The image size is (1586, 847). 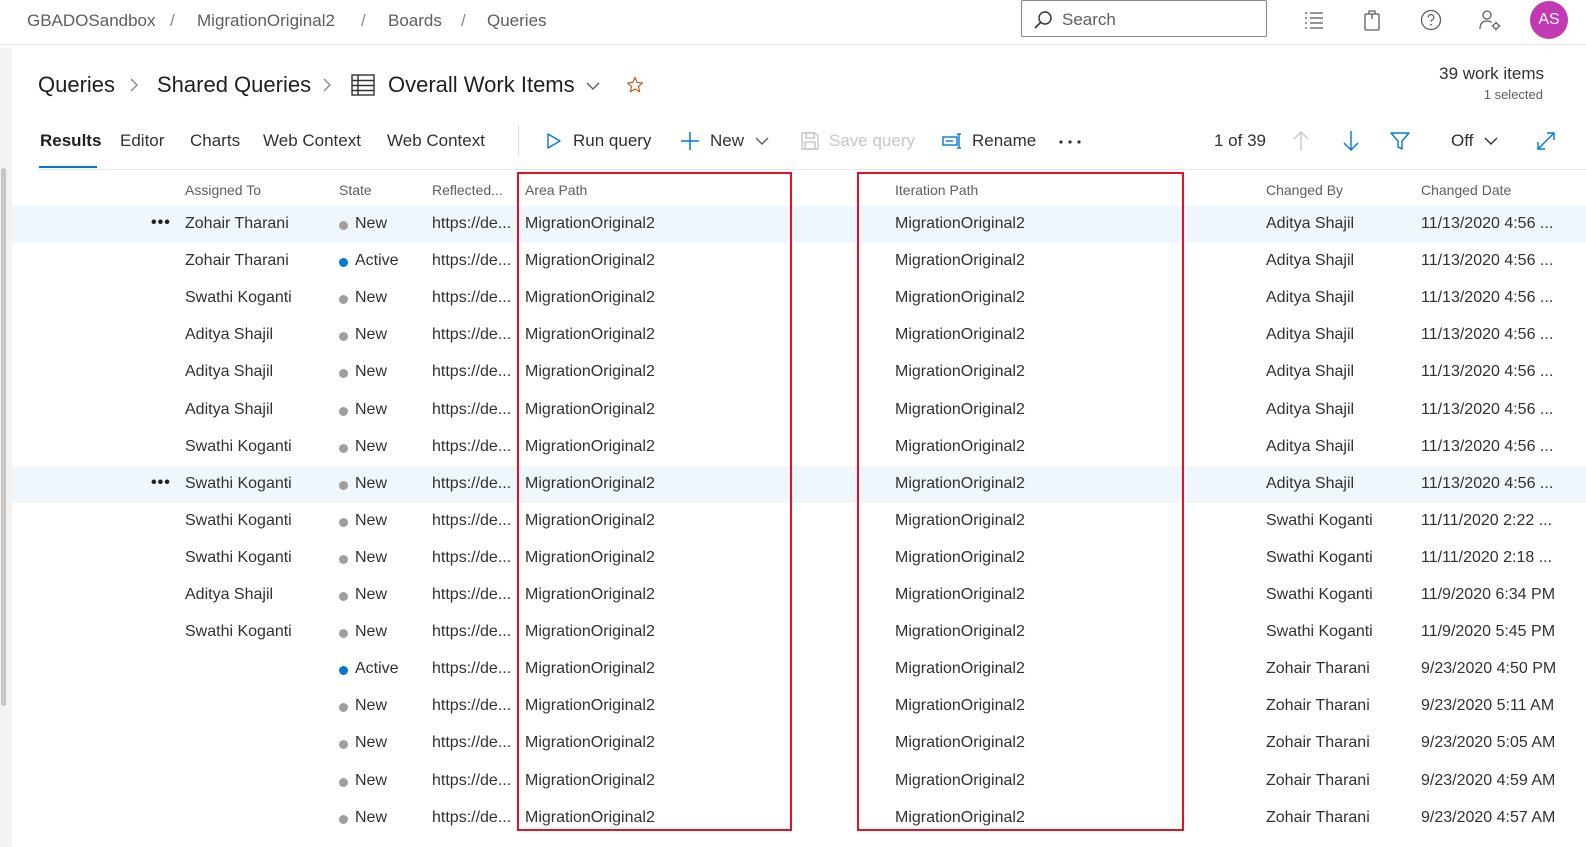 What do you see at coordinates (312, 141) in the screenshot?
I see `tab-web-context: Web Context` at bounding box center [312, 141].